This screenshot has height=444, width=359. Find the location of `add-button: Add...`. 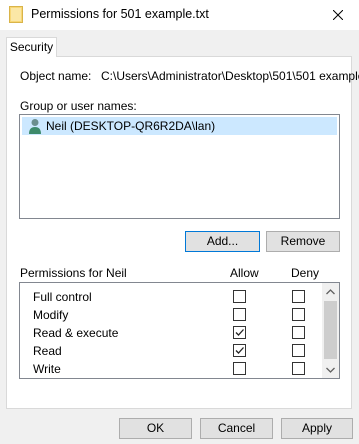

add-button: Add... is located at coordinates (222, 241).